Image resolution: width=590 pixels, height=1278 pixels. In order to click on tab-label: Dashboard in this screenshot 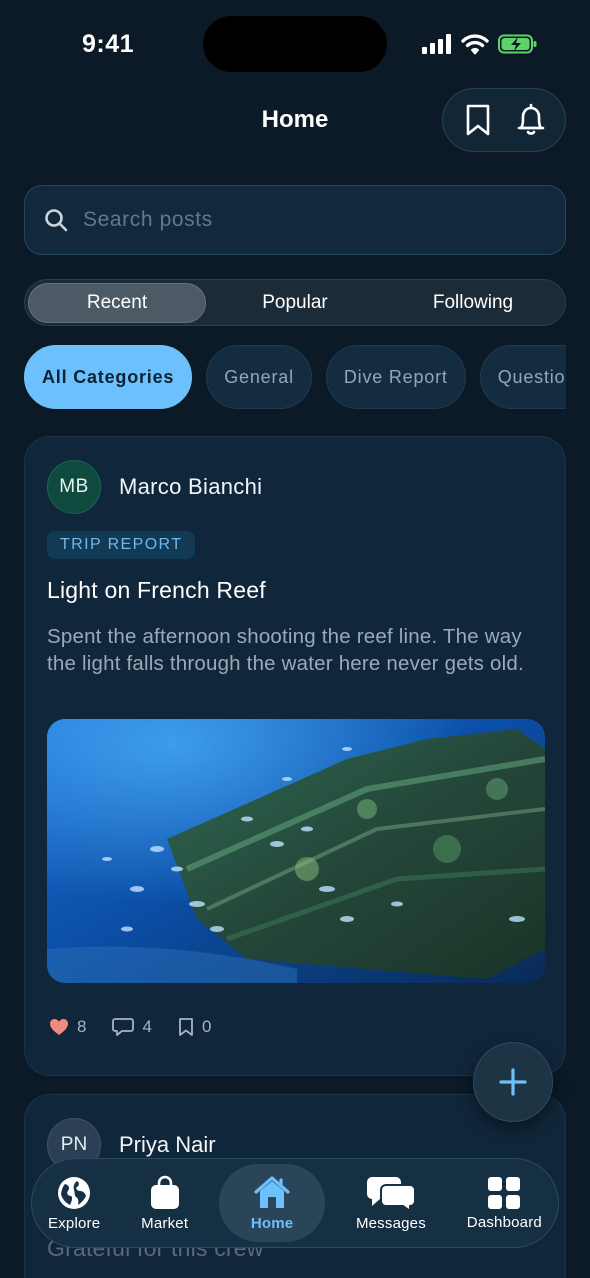, I will do `click(504, 1222)`.